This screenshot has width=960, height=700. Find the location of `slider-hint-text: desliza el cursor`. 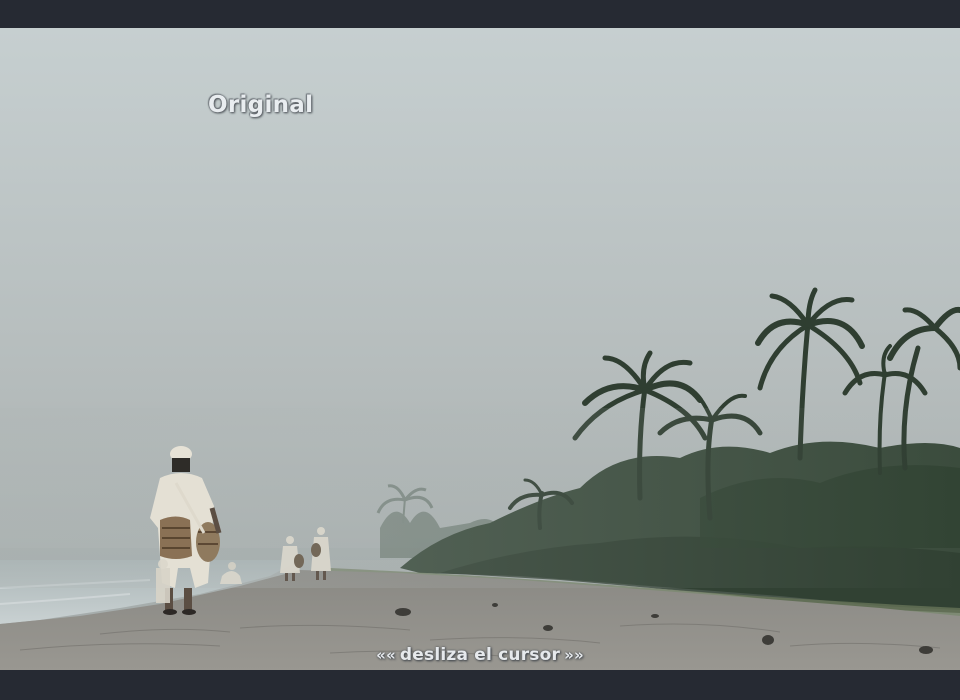

slider-hint-text: desliza el cursor is located at coordinates (480, 655).